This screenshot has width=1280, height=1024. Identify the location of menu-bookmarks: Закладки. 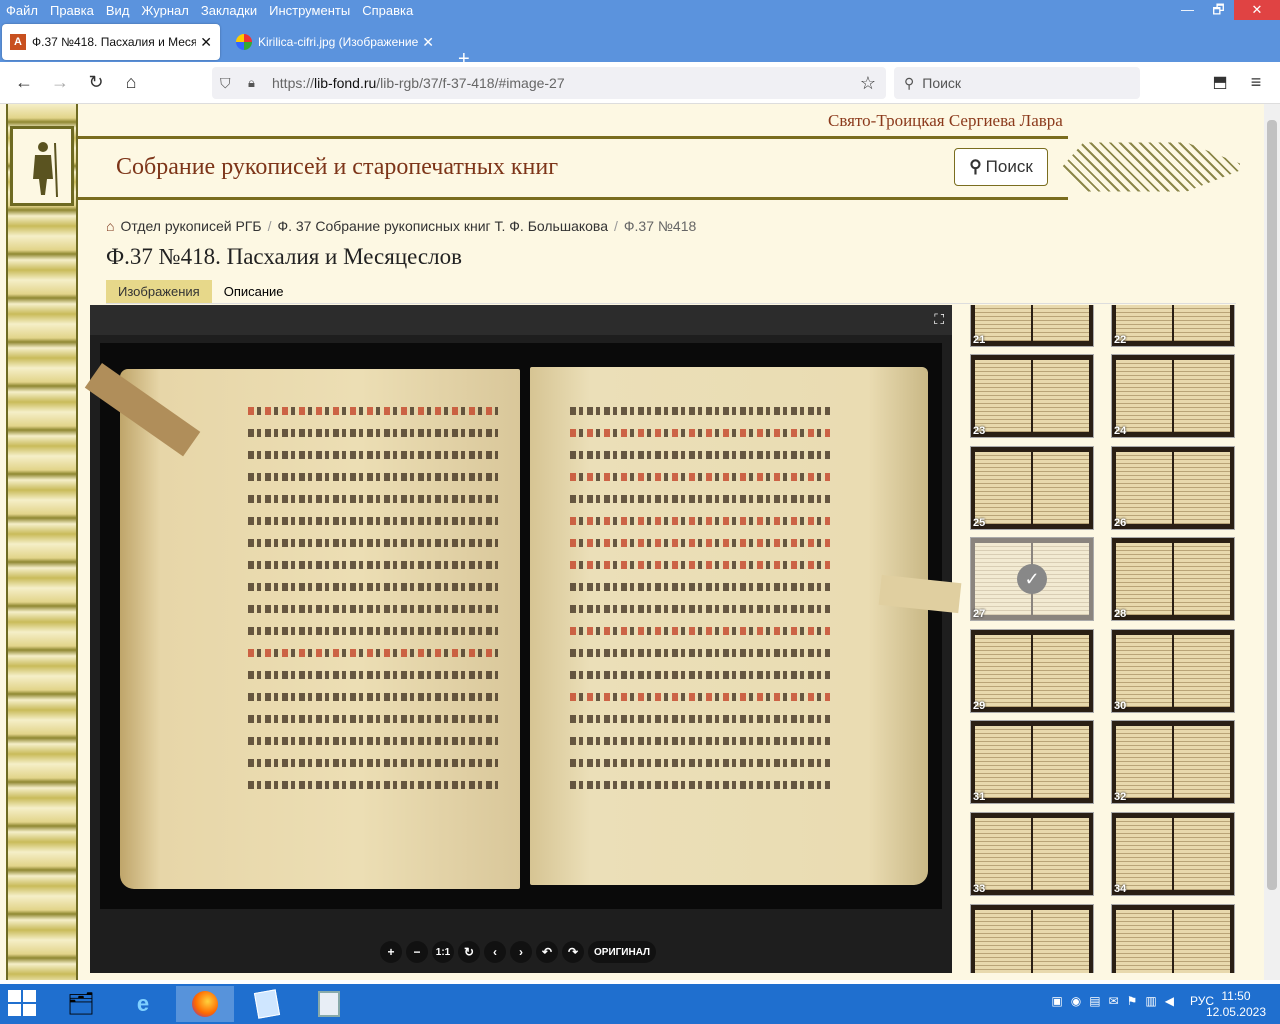
(229, 10).